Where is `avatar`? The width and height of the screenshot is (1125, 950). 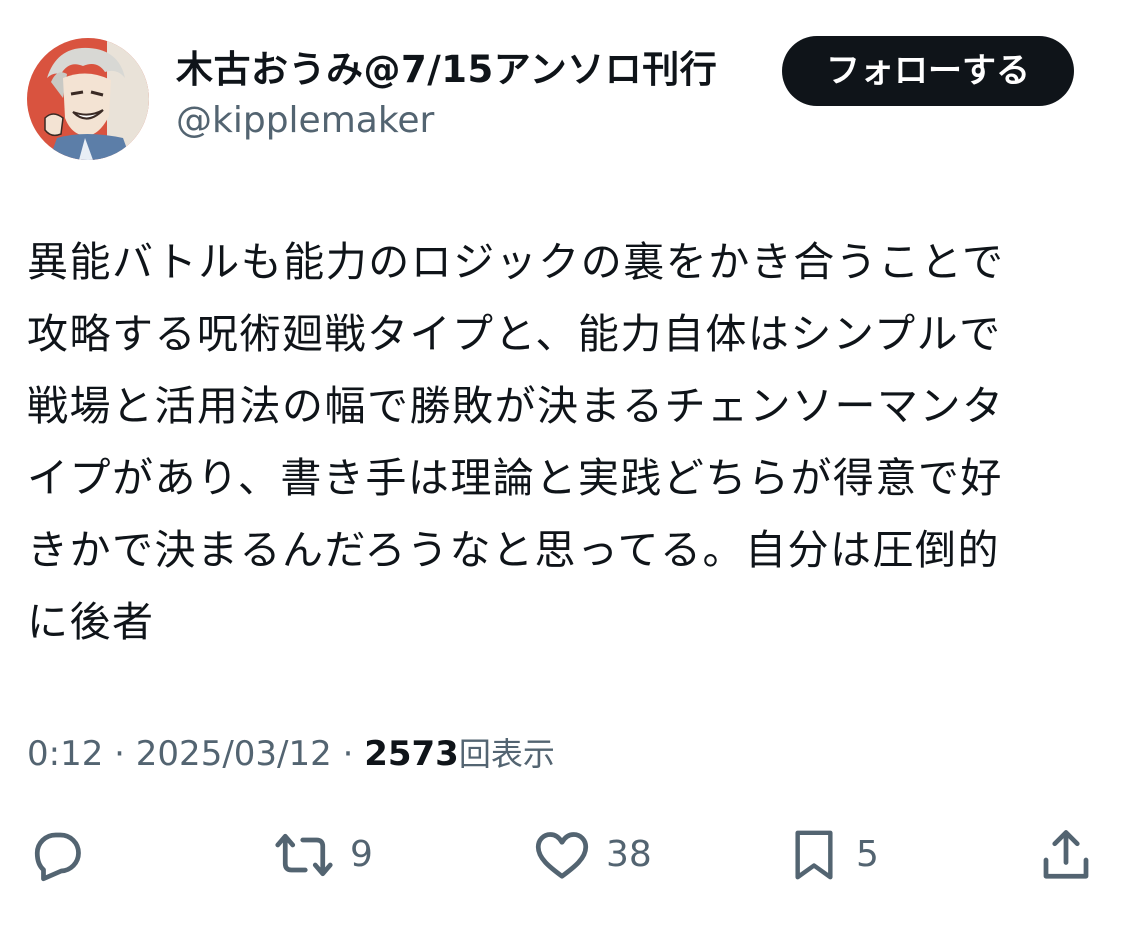
avatar is located at coordinates (88, 99).